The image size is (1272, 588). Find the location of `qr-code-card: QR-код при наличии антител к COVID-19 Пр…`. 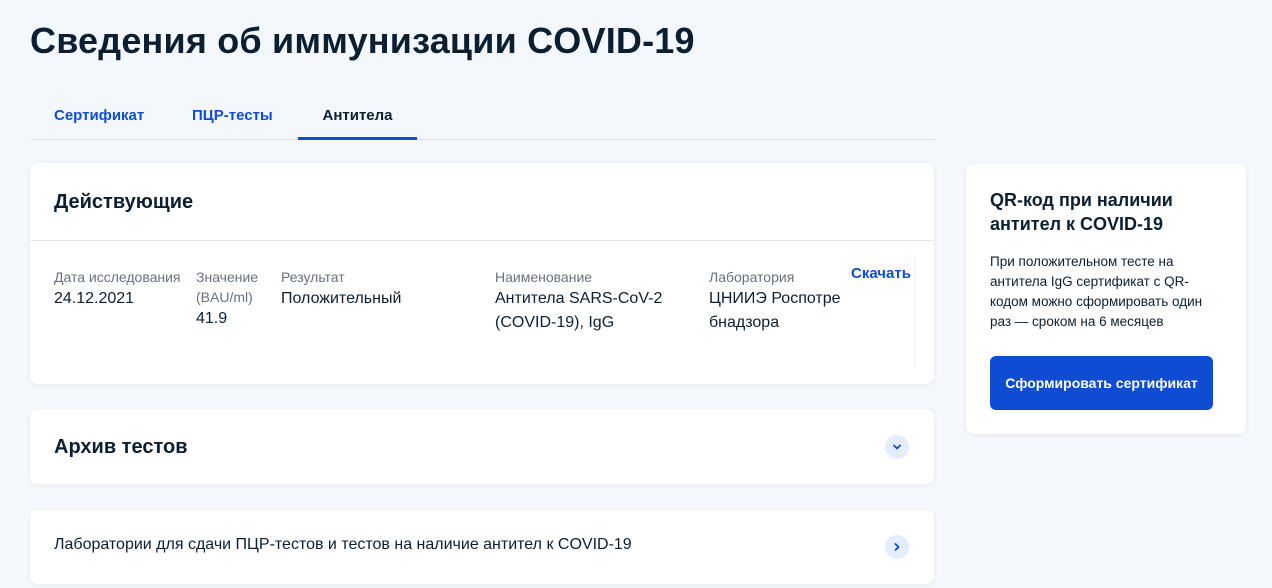

qr-code-card: QR-код при наличии антител к COVID-19 Пр… is located at coordinates (1106, 299).